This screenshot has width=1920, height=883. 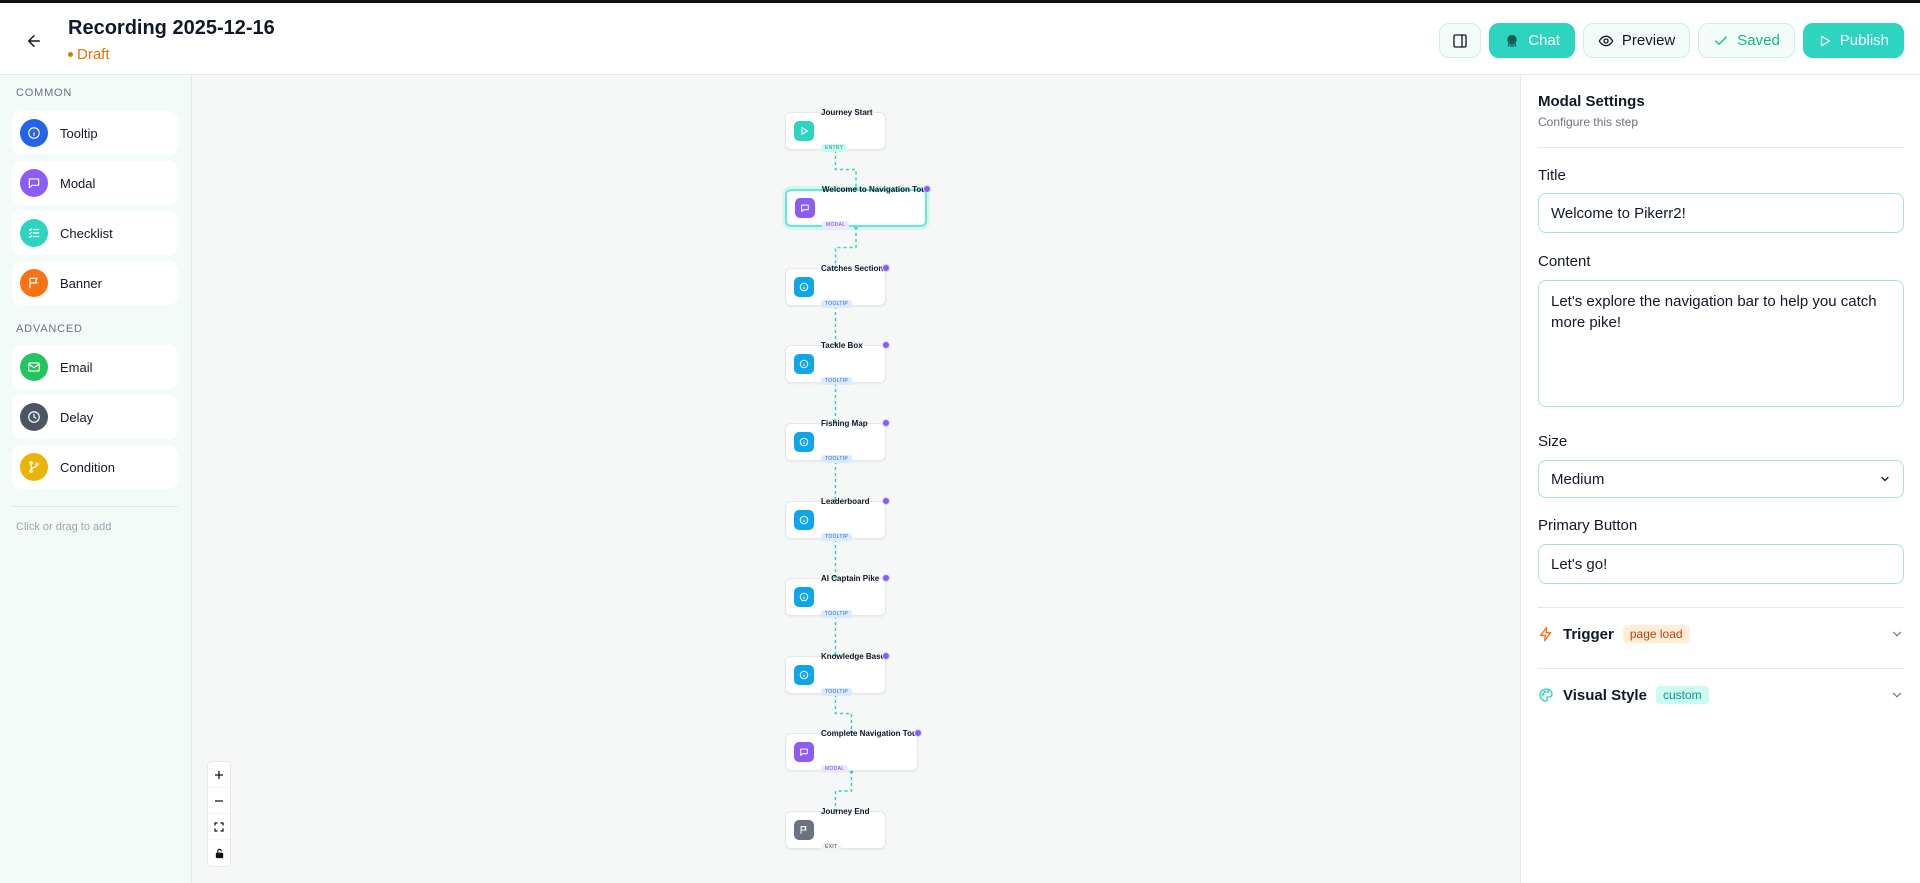 What do you see at coordinates (95, 417) in the screenshot?
I see `palette-item-delay: Delay` at bounding box center [95, 417].